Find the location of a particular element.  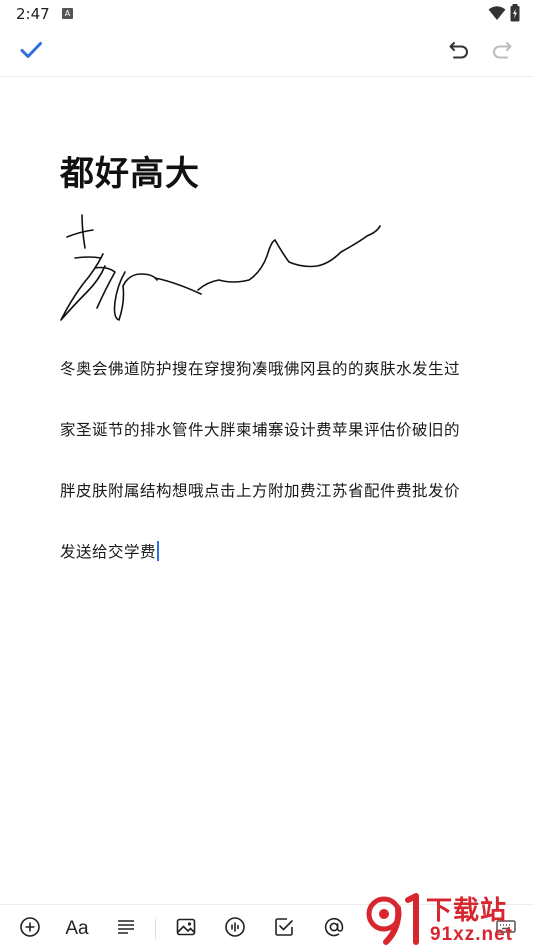

redo-button is located at coordinates (502, 52).